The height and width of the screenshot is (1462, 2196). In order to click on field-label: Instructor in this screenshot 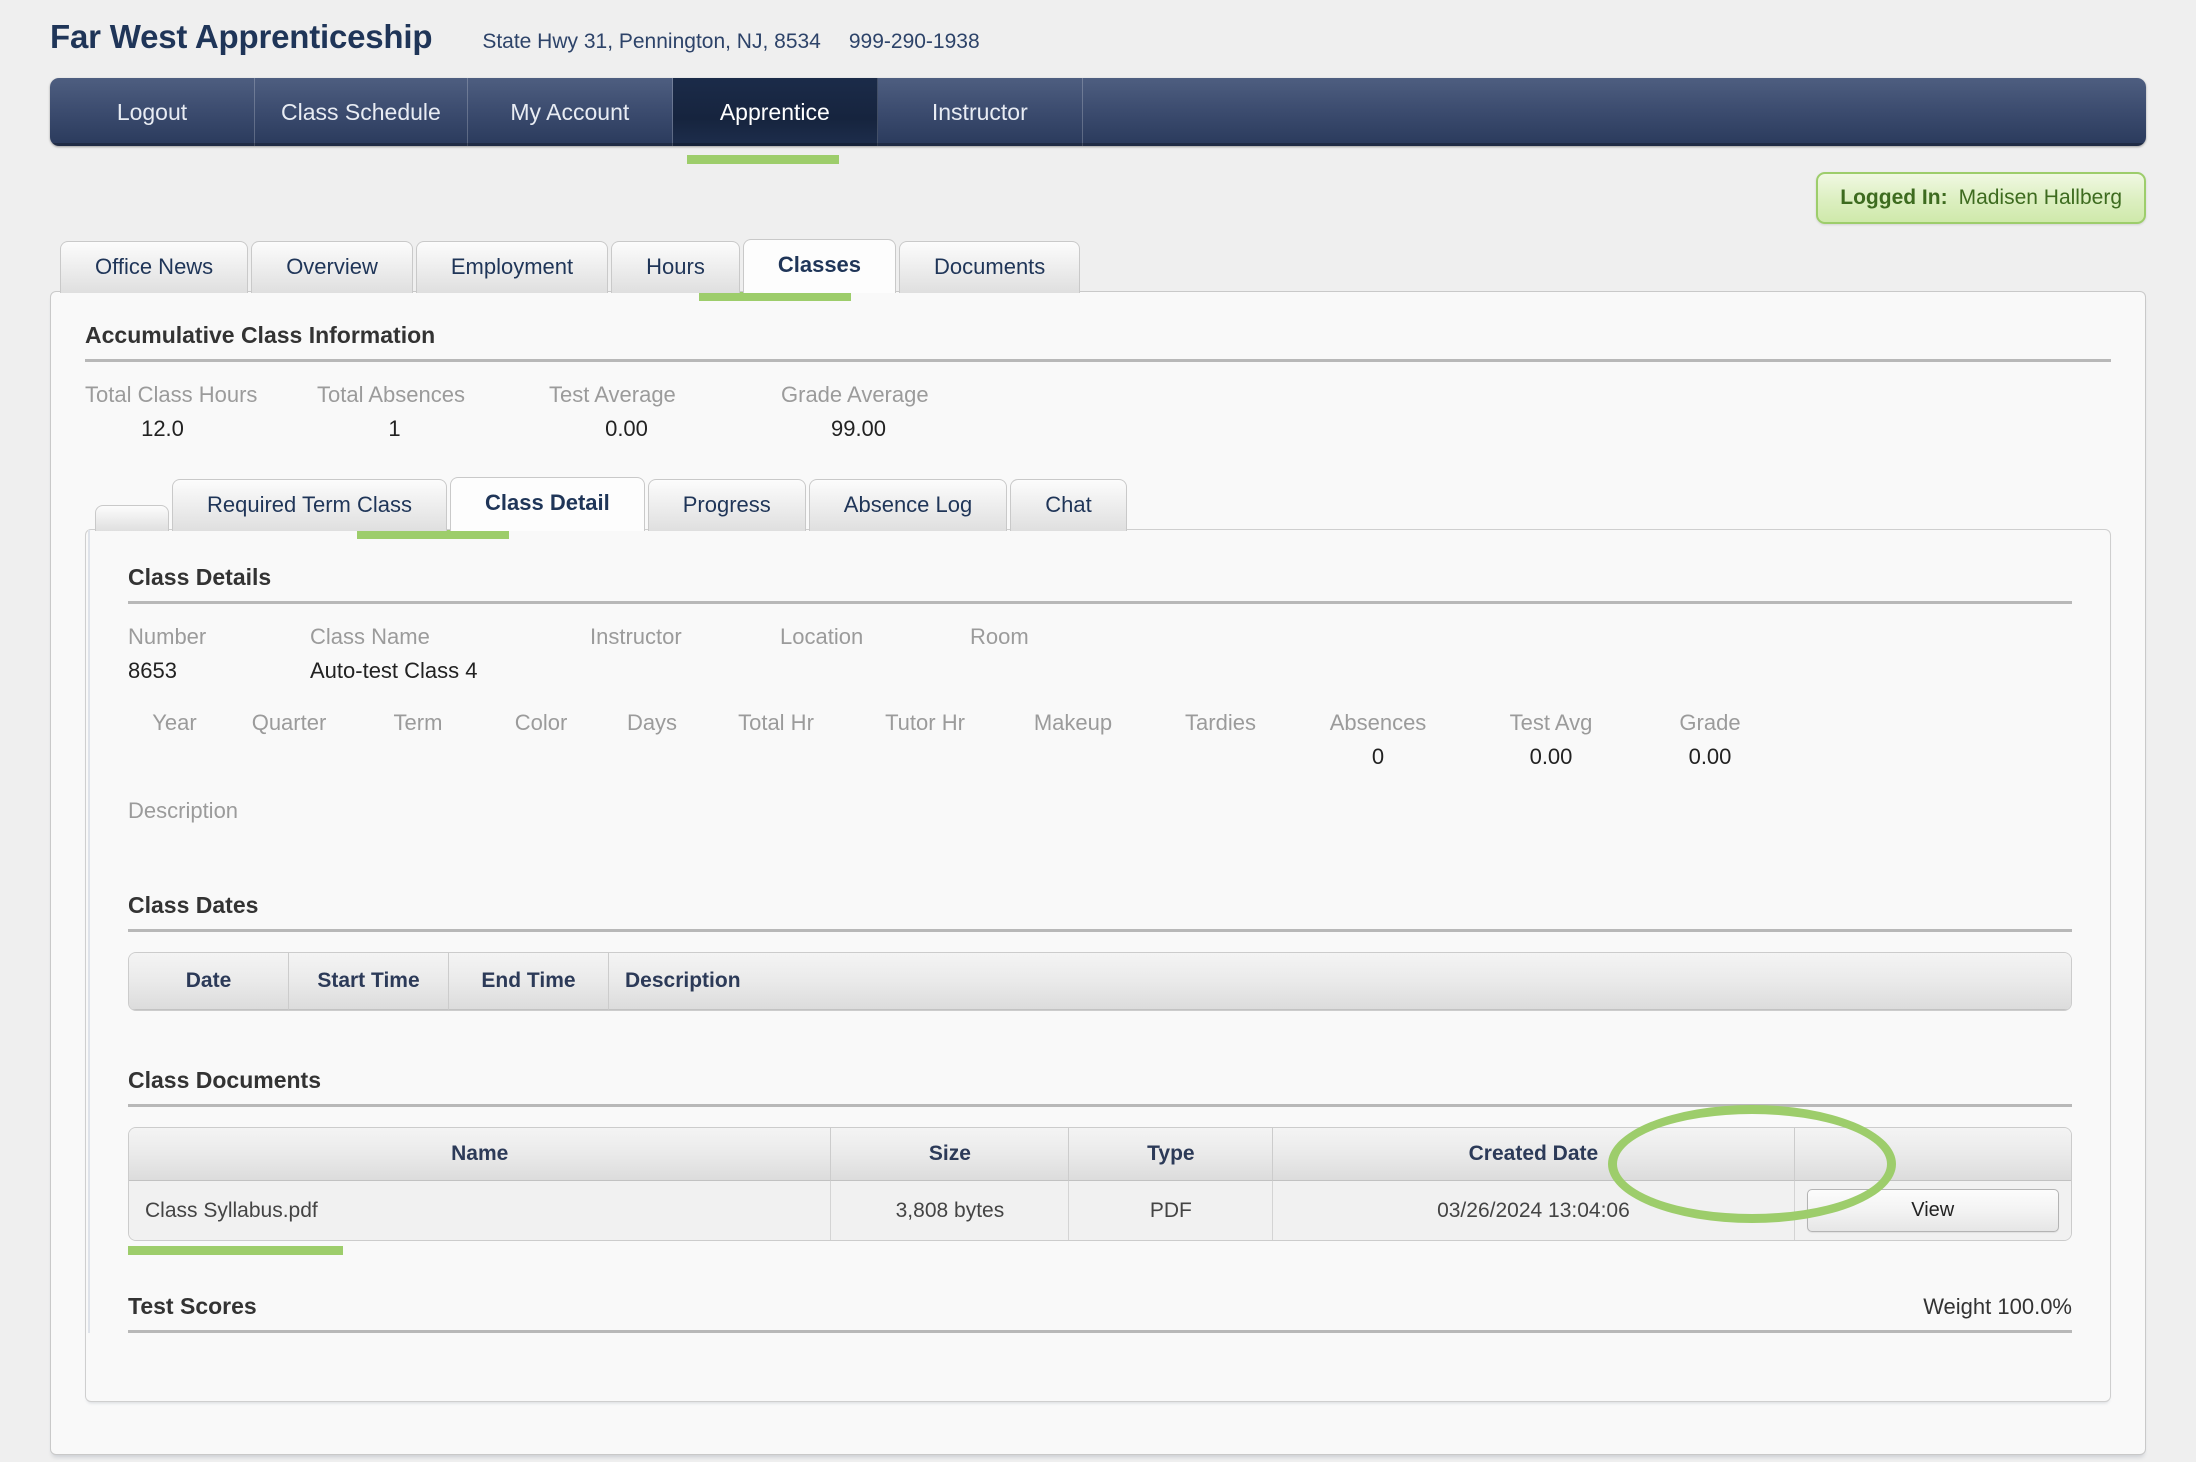, I will do `click(636, 636)`.